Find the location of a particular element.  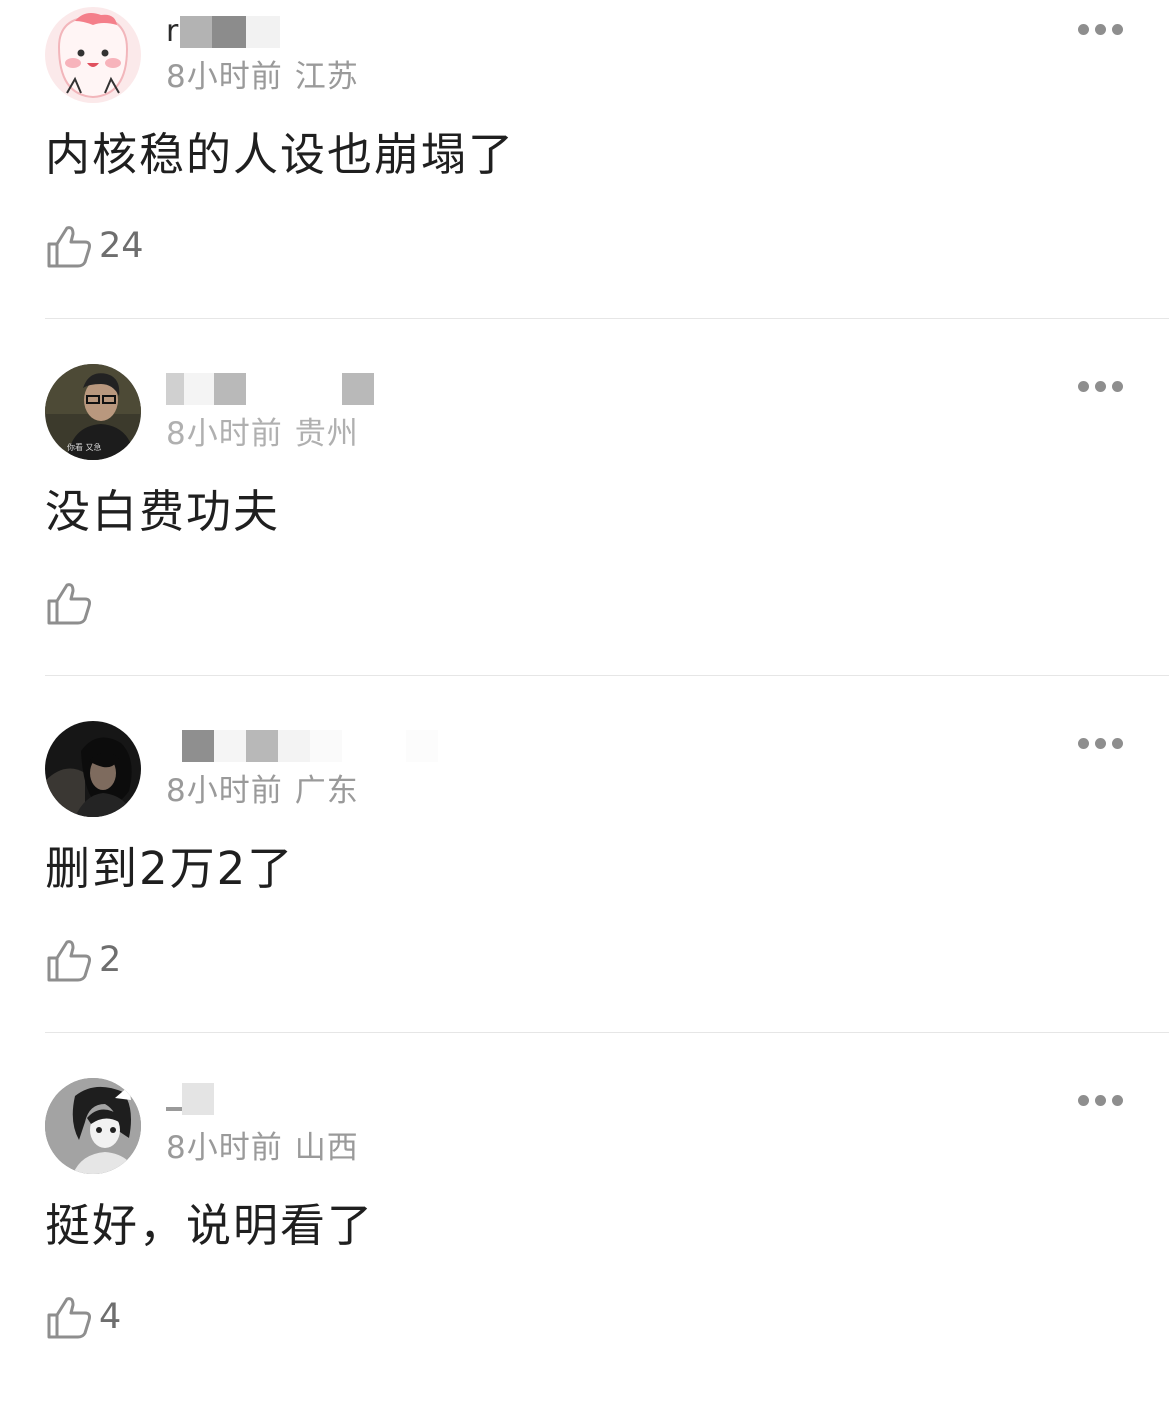

like-button is located at coordinates (72, 603).